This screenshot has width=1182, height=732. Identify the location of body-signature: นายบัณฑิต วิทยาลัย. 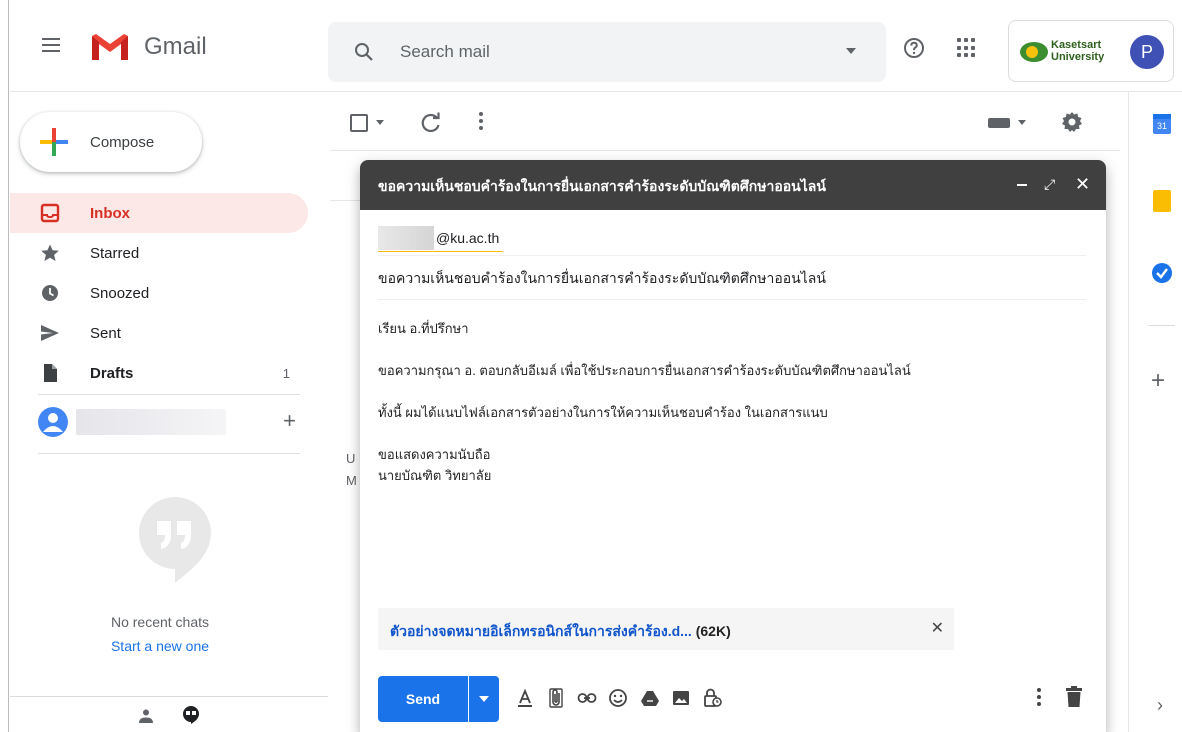
(435, 475).